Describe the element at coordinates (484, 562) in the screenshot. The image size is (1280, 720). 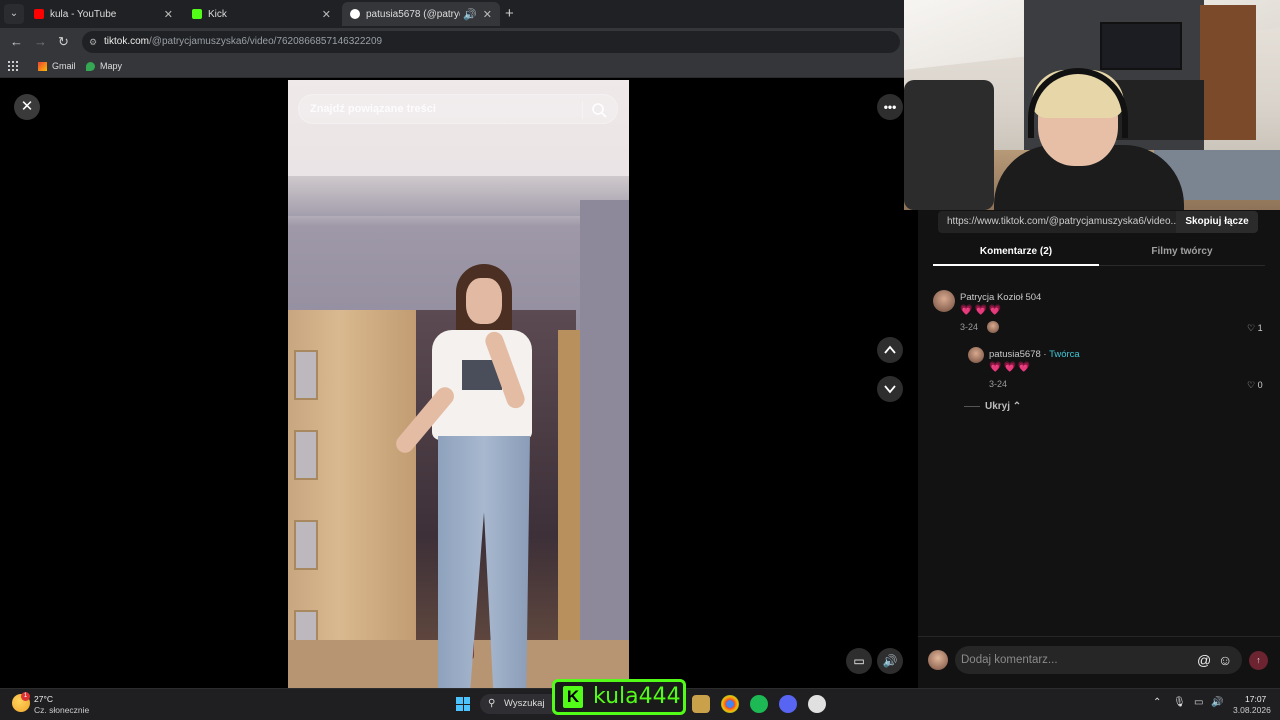
I see `person-jeans` at that location.